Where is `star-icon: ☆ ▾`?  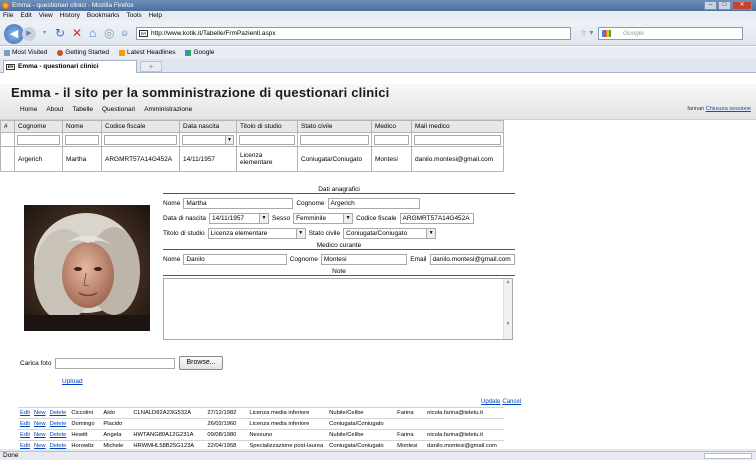 star-icon: ☆ ▾ is located at coordinates (586, 32).